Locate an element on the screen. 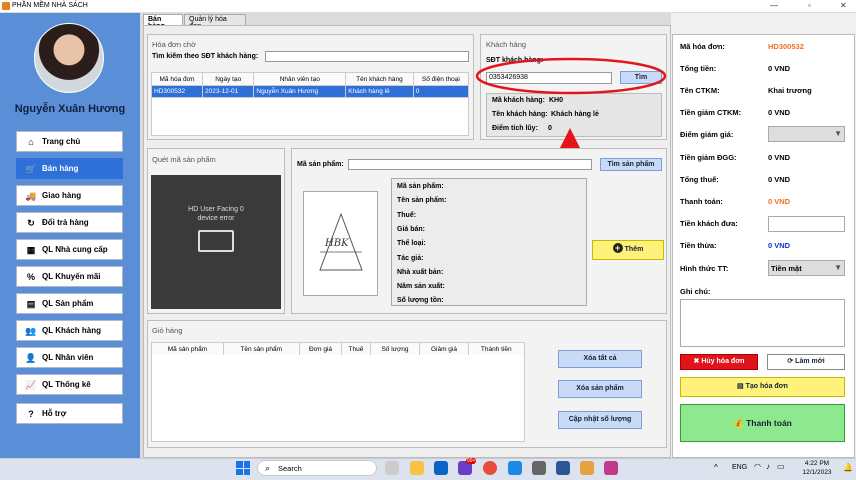 The width and height of the screenshot is (856, 480). cash-given-label: Tiền khách đưa: is located at coordinates (709, 223).